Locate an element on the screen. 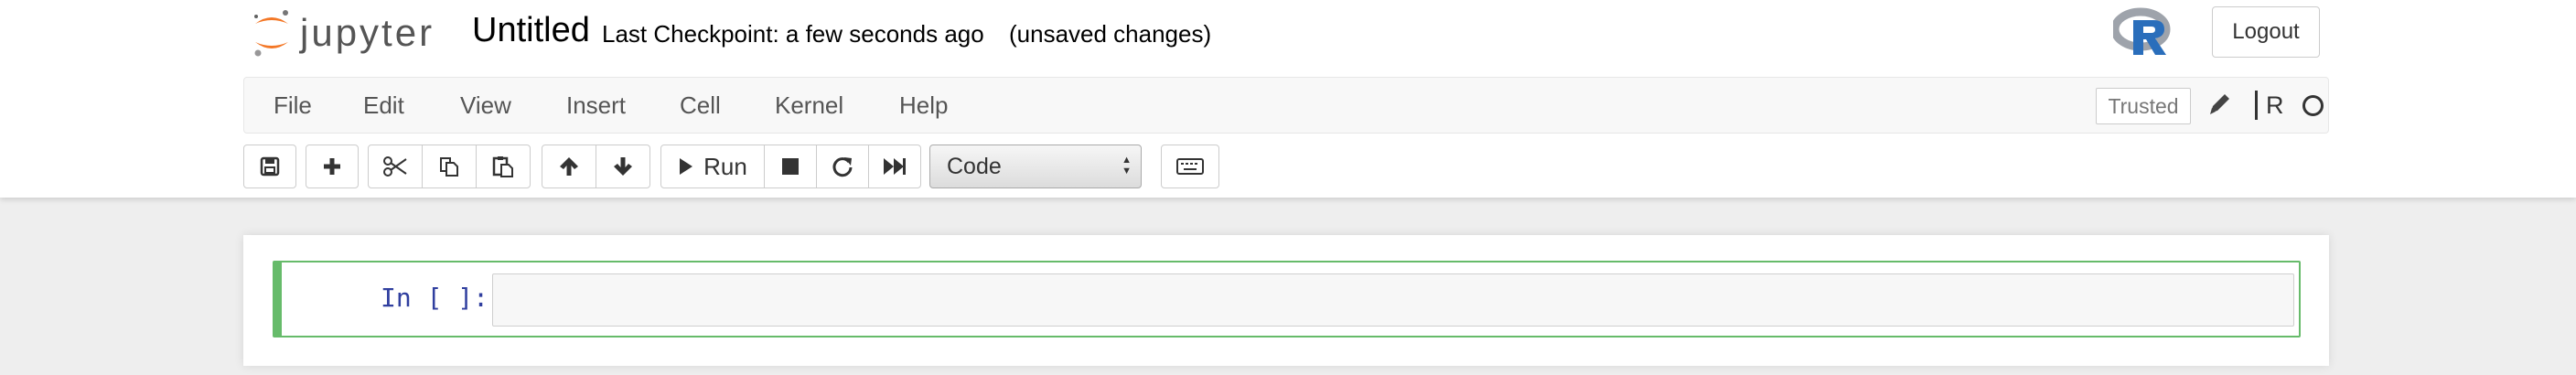  menu-kernel: Kernel is located at coordinates (809, 105).